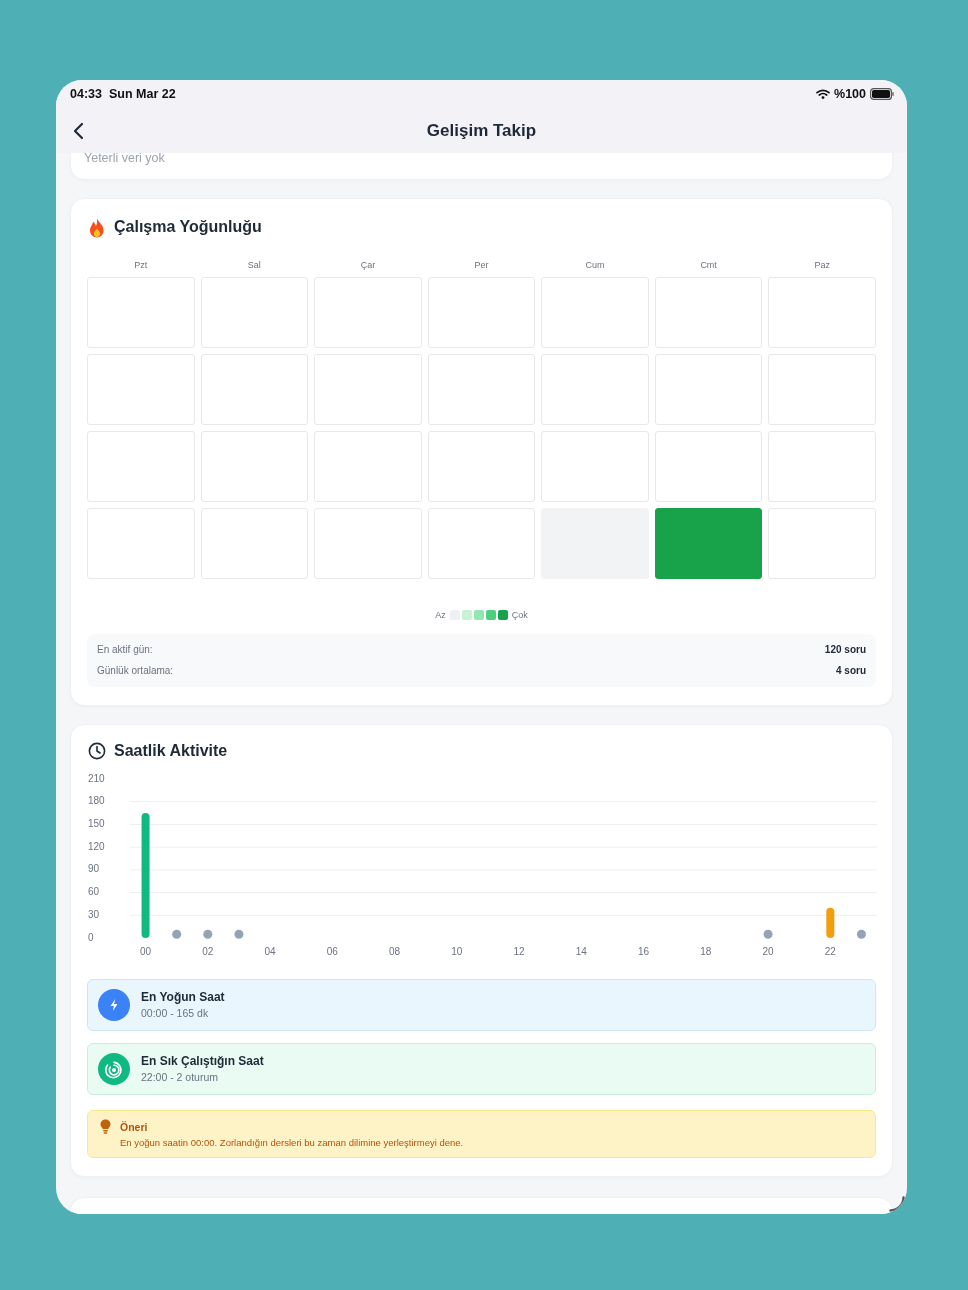 The width and height of the screenshot is (968, 1290). What do you see at coordinates (146, 951) in the screenshot?
I see `x-axis-label: 00` at bounding box center [146, 951].